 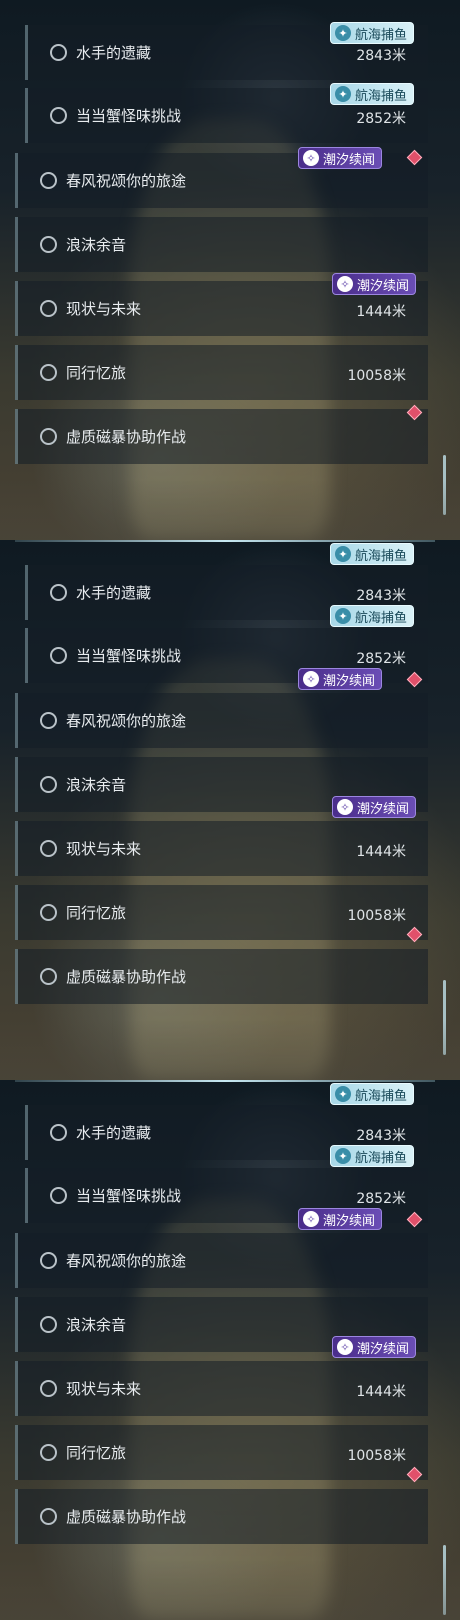 I want to click on panel-top-border, so click(x=225, y=1081).